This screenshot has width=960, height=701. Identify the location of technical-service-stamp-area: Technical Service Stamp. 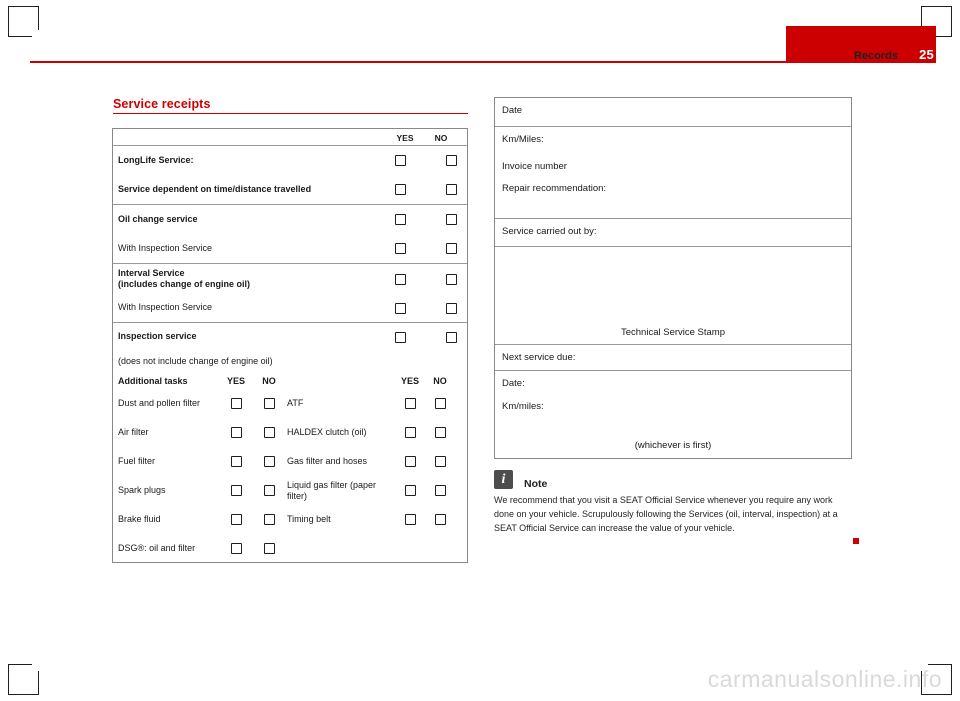
(673, 295).